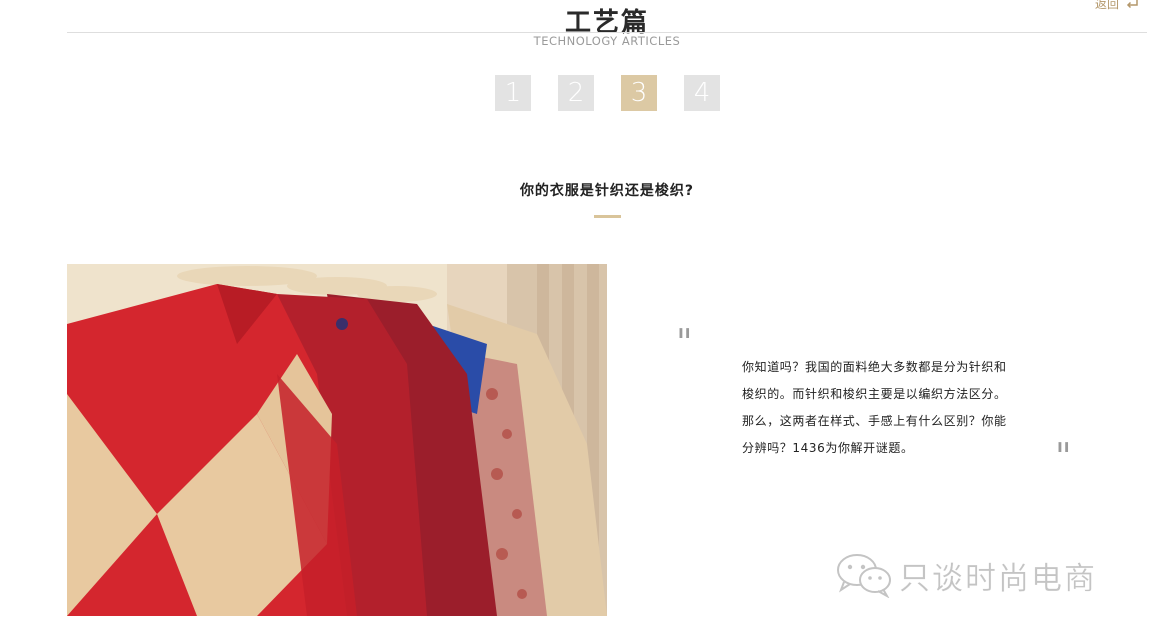  I want to click on header-divider, so click(607, 32).